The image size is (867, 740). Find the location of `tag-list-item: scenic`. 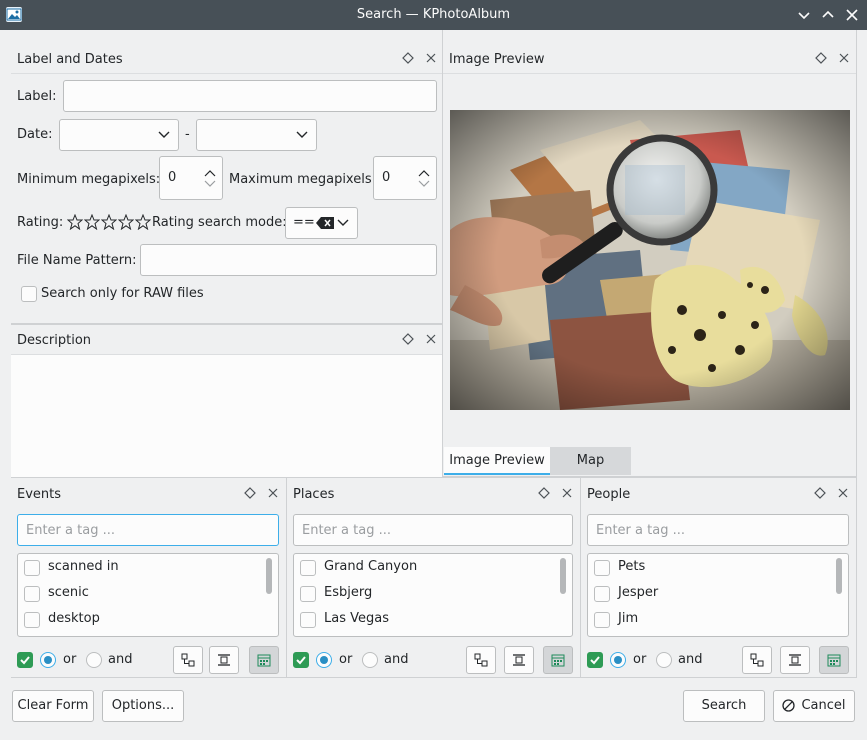

tag-list-item: scenic is located at coordinates (140, 594).